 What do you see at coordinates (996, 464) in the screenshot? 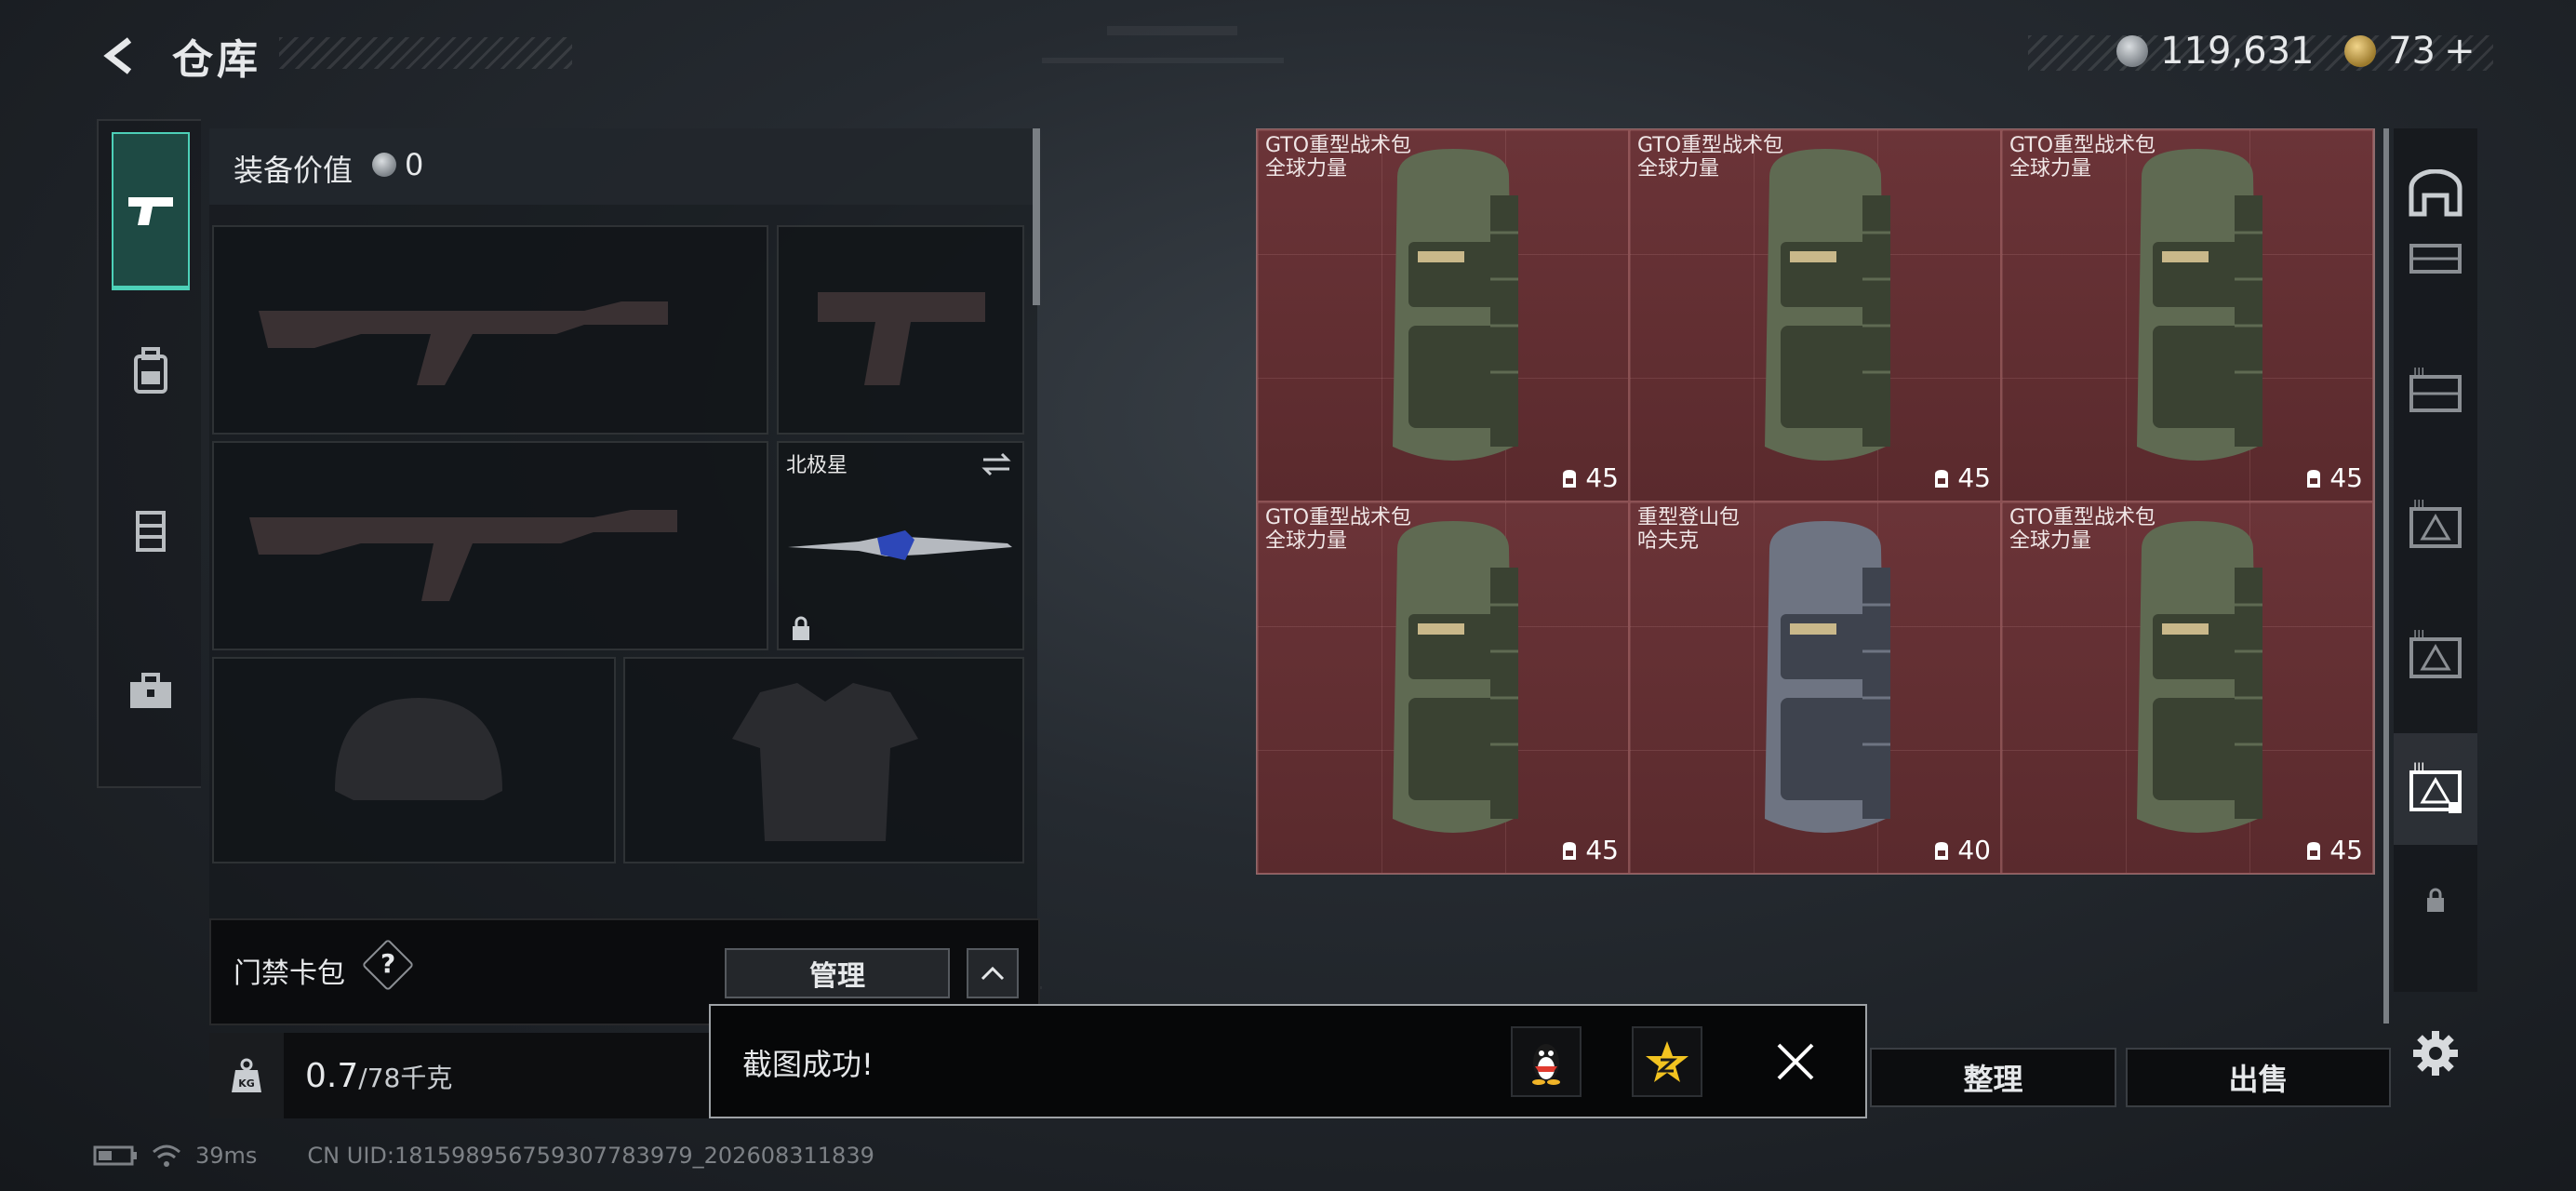
I see `swap-icon` at bounding box center [996, 464].